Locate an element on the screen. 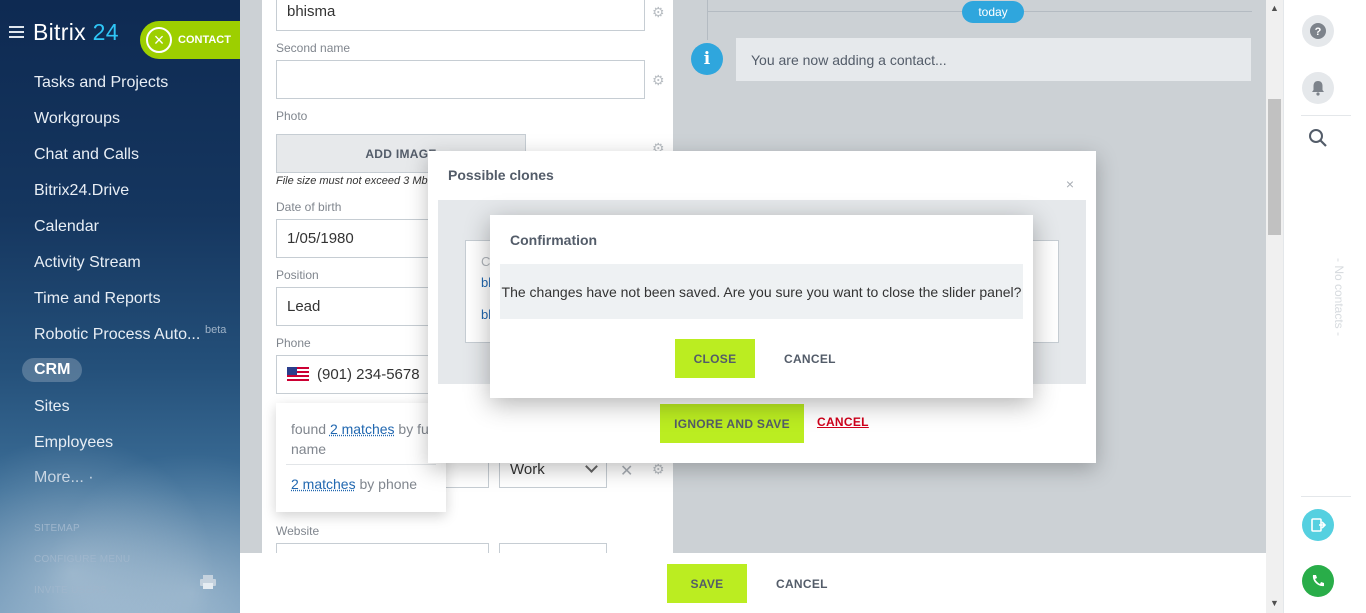 Image resolution: width=1366 pixels, height=613 pixels. match-line-phone: 2 matches by phone is located at coordinates (354, 484).